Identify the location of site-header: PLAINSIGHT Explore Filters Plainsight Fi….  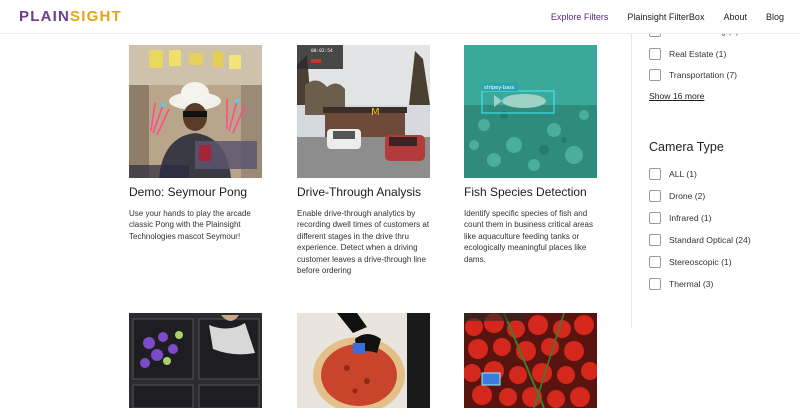
(400, 17).